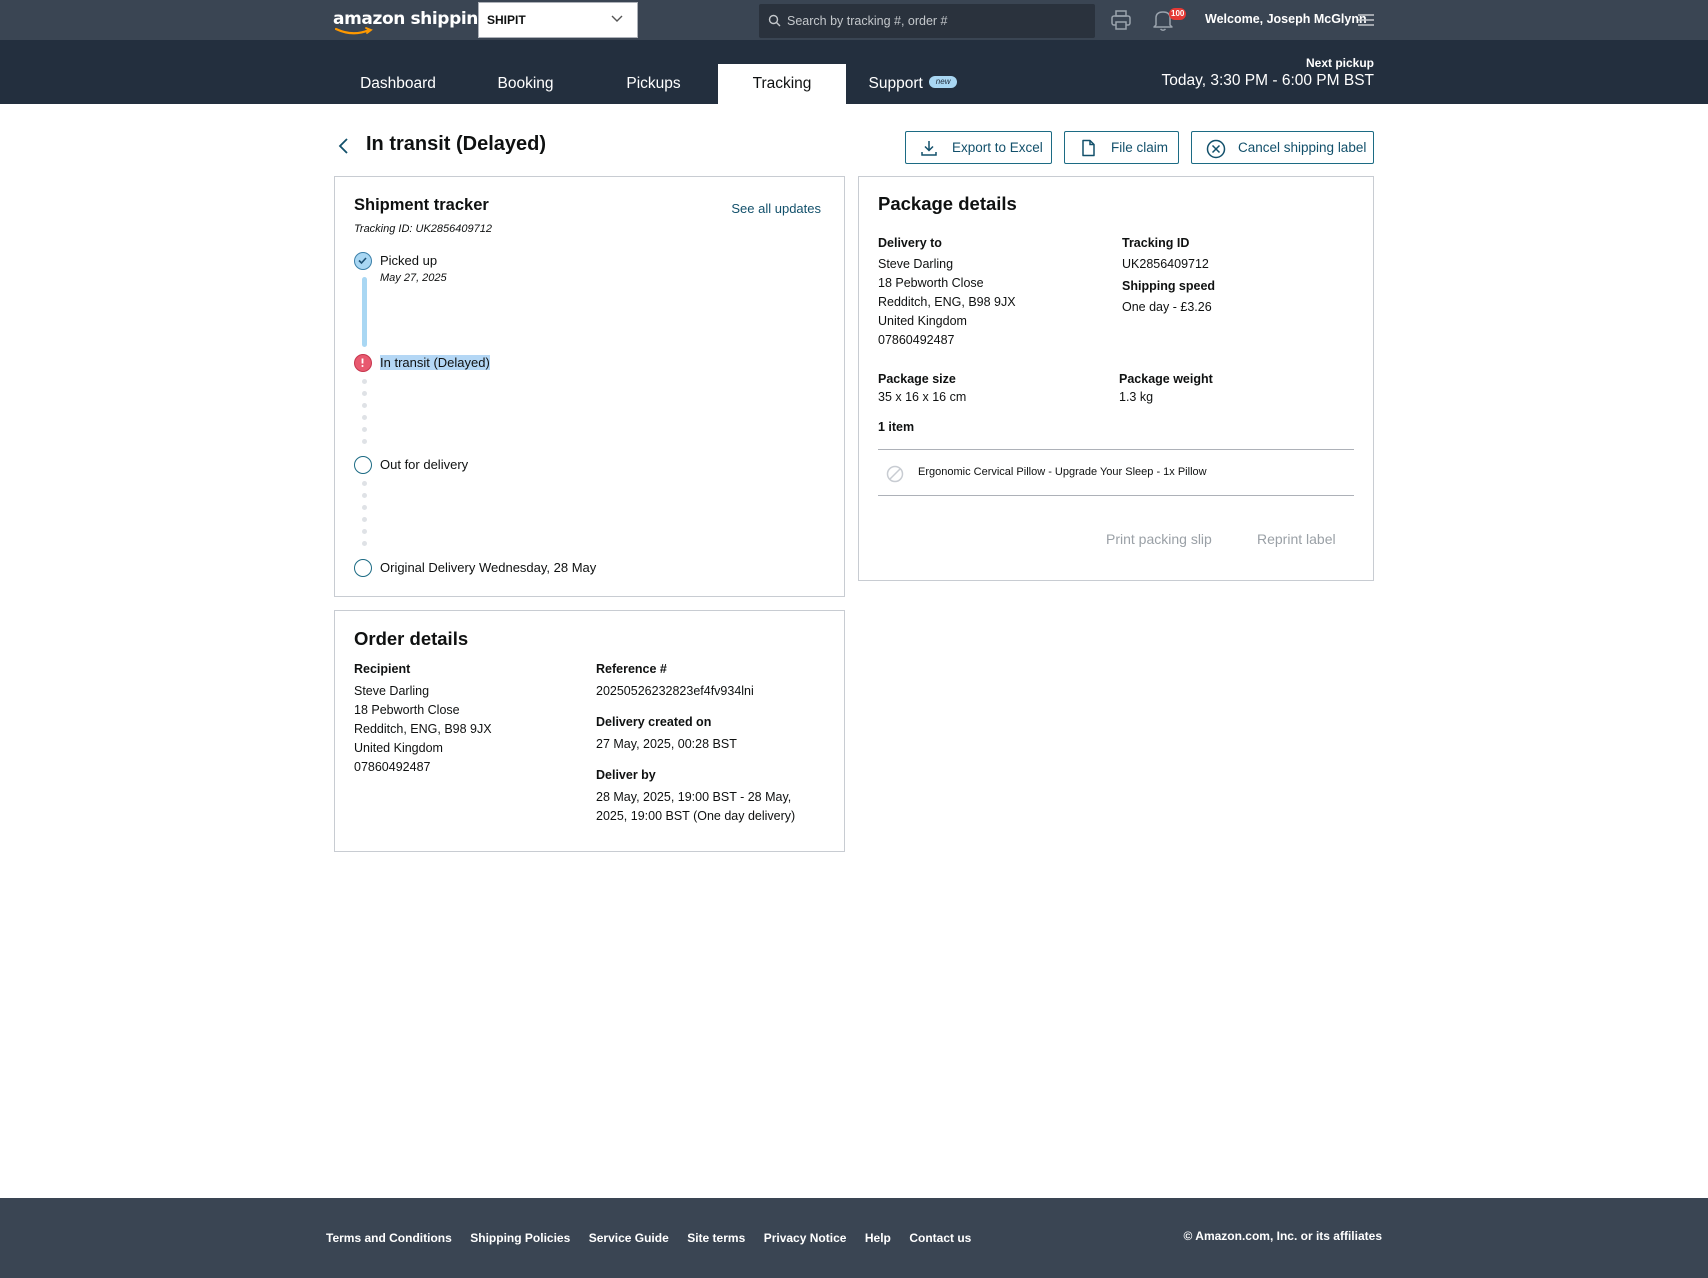 This screenshot has width=1708, height=1278. I want to click on step-label: In transit (Delayed), so click(435, 362).